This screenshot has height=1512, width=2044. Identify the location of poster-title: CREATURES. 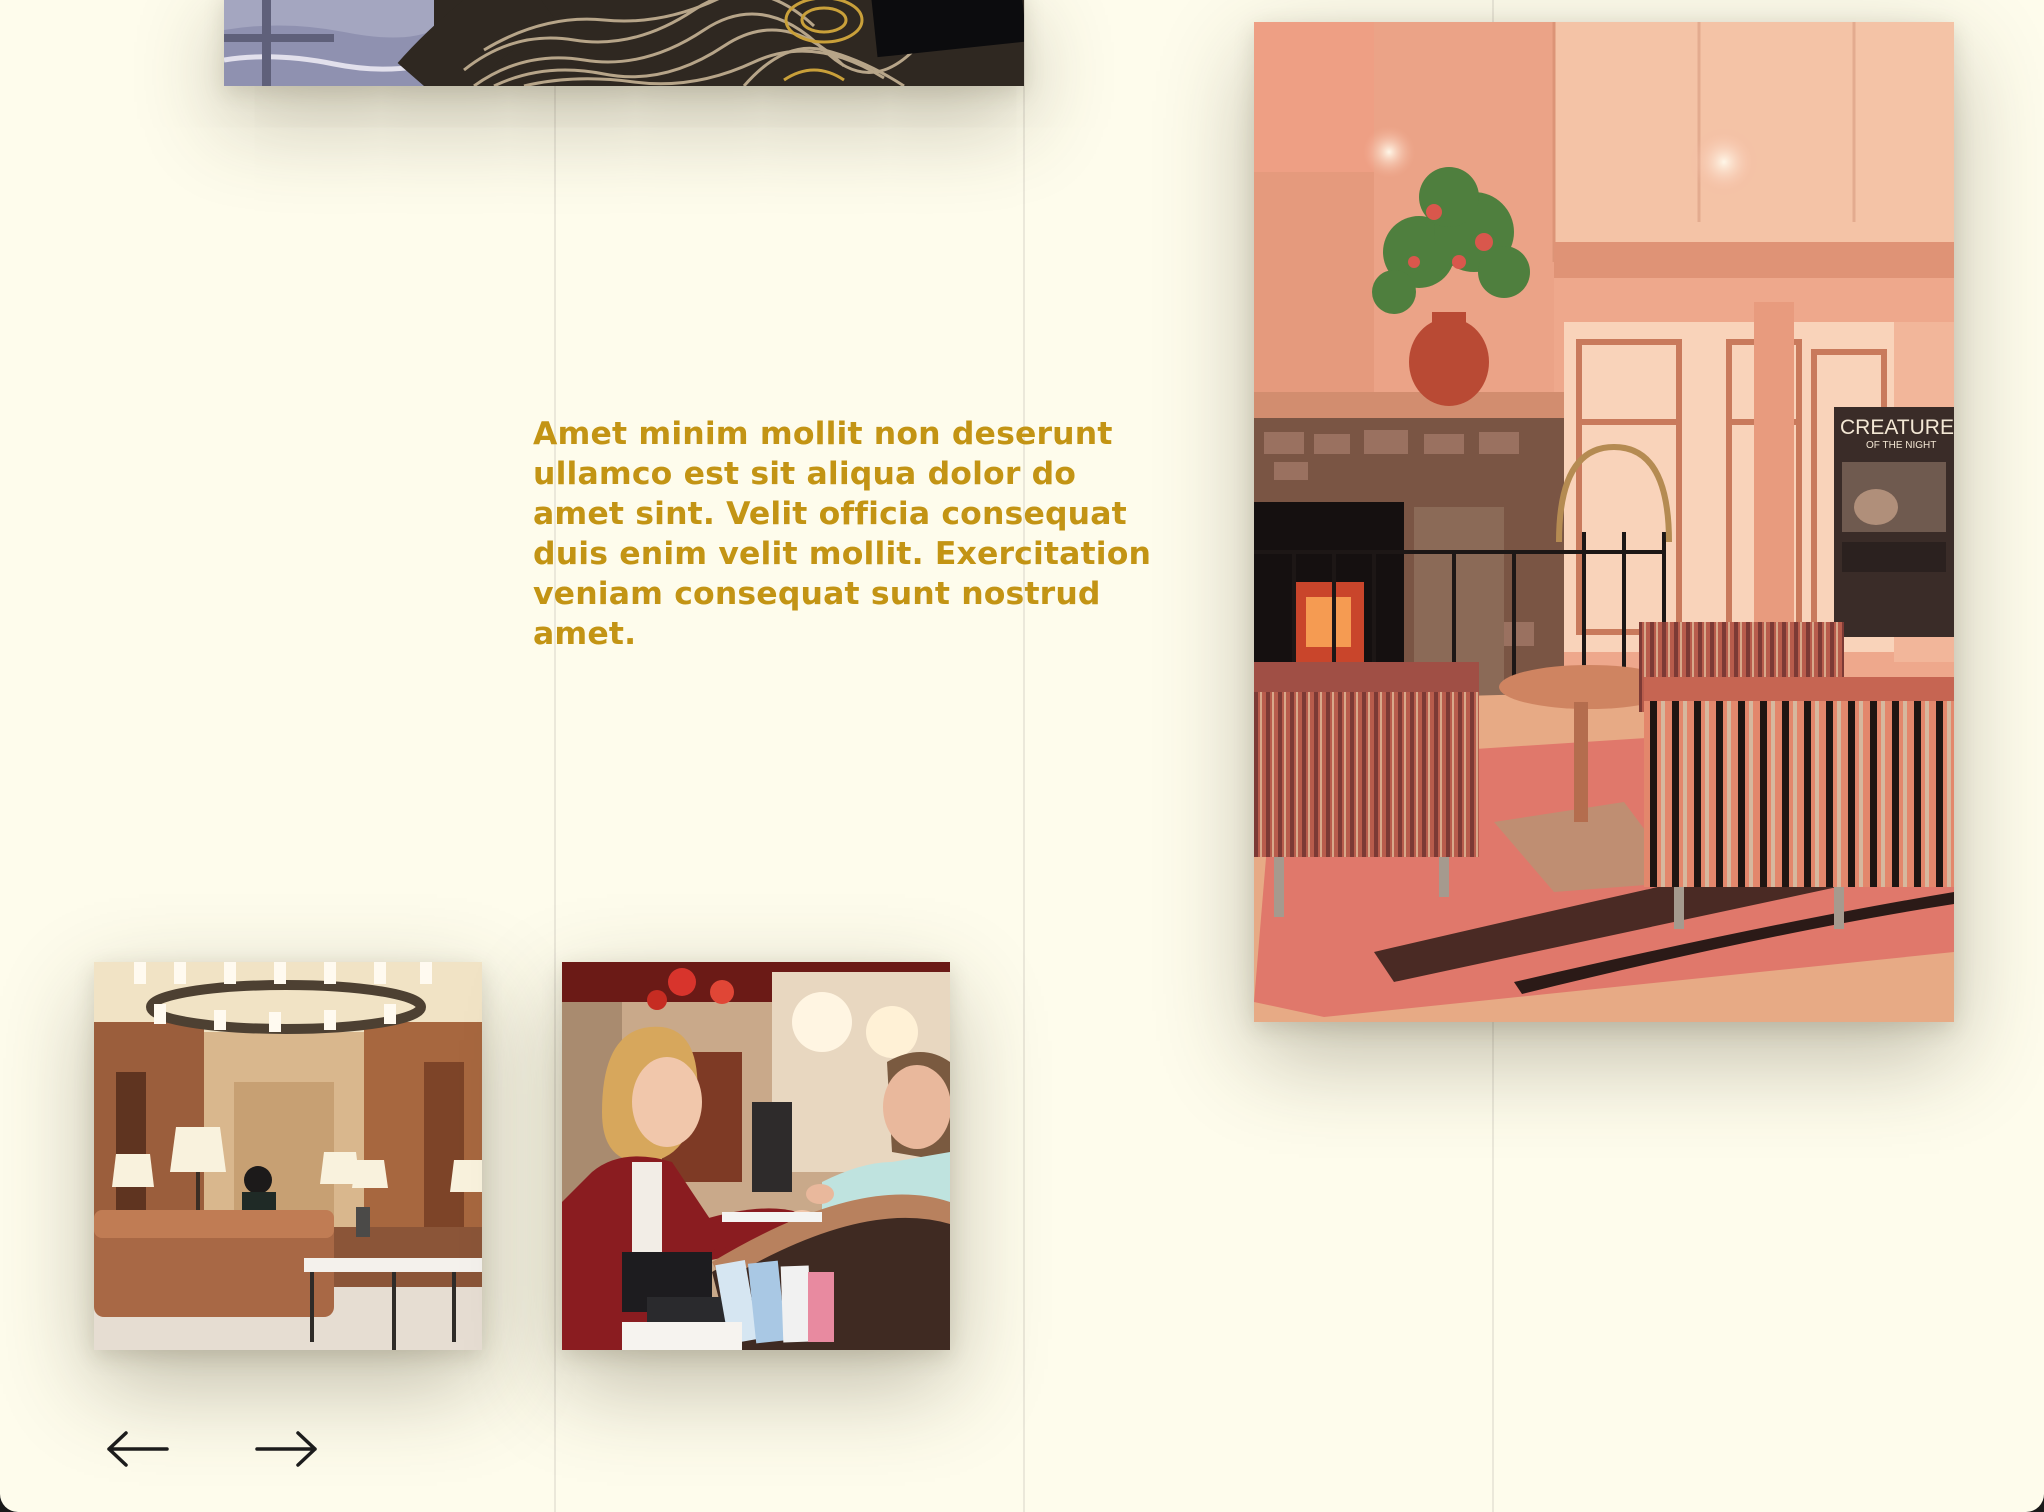
(1897, 427).